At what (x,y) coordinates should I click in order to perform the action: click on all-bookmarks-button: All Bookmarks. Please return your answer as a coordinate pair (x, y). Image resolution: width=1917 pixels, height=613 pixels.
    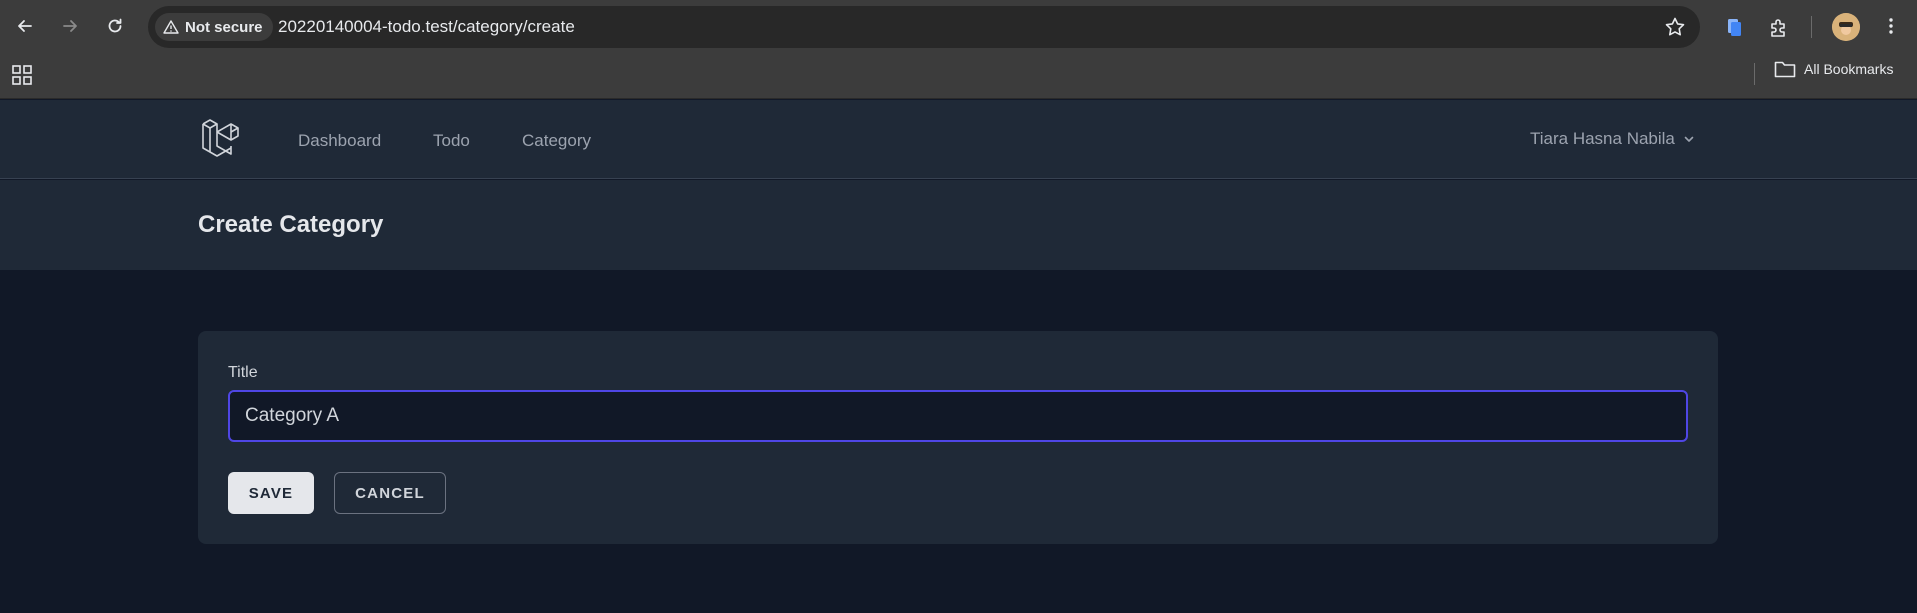
    Looking at the image, I should click on (1833, 69).